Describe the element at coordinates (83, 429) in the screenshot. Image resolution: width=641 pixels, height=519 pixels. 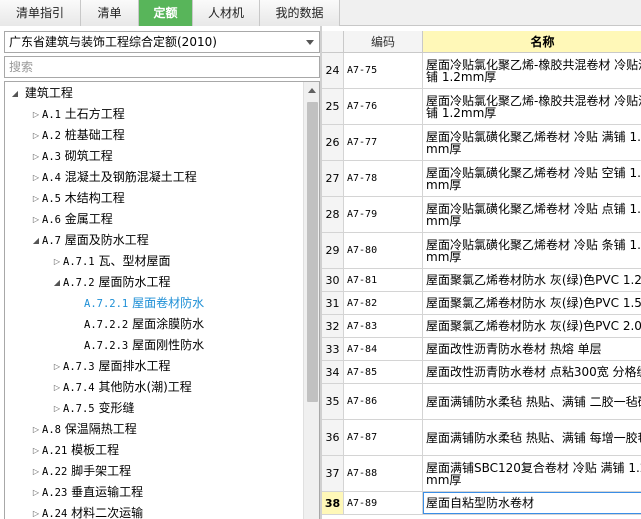
I see `tree-item: ▷ A.8 保温隔热工程` at that location.